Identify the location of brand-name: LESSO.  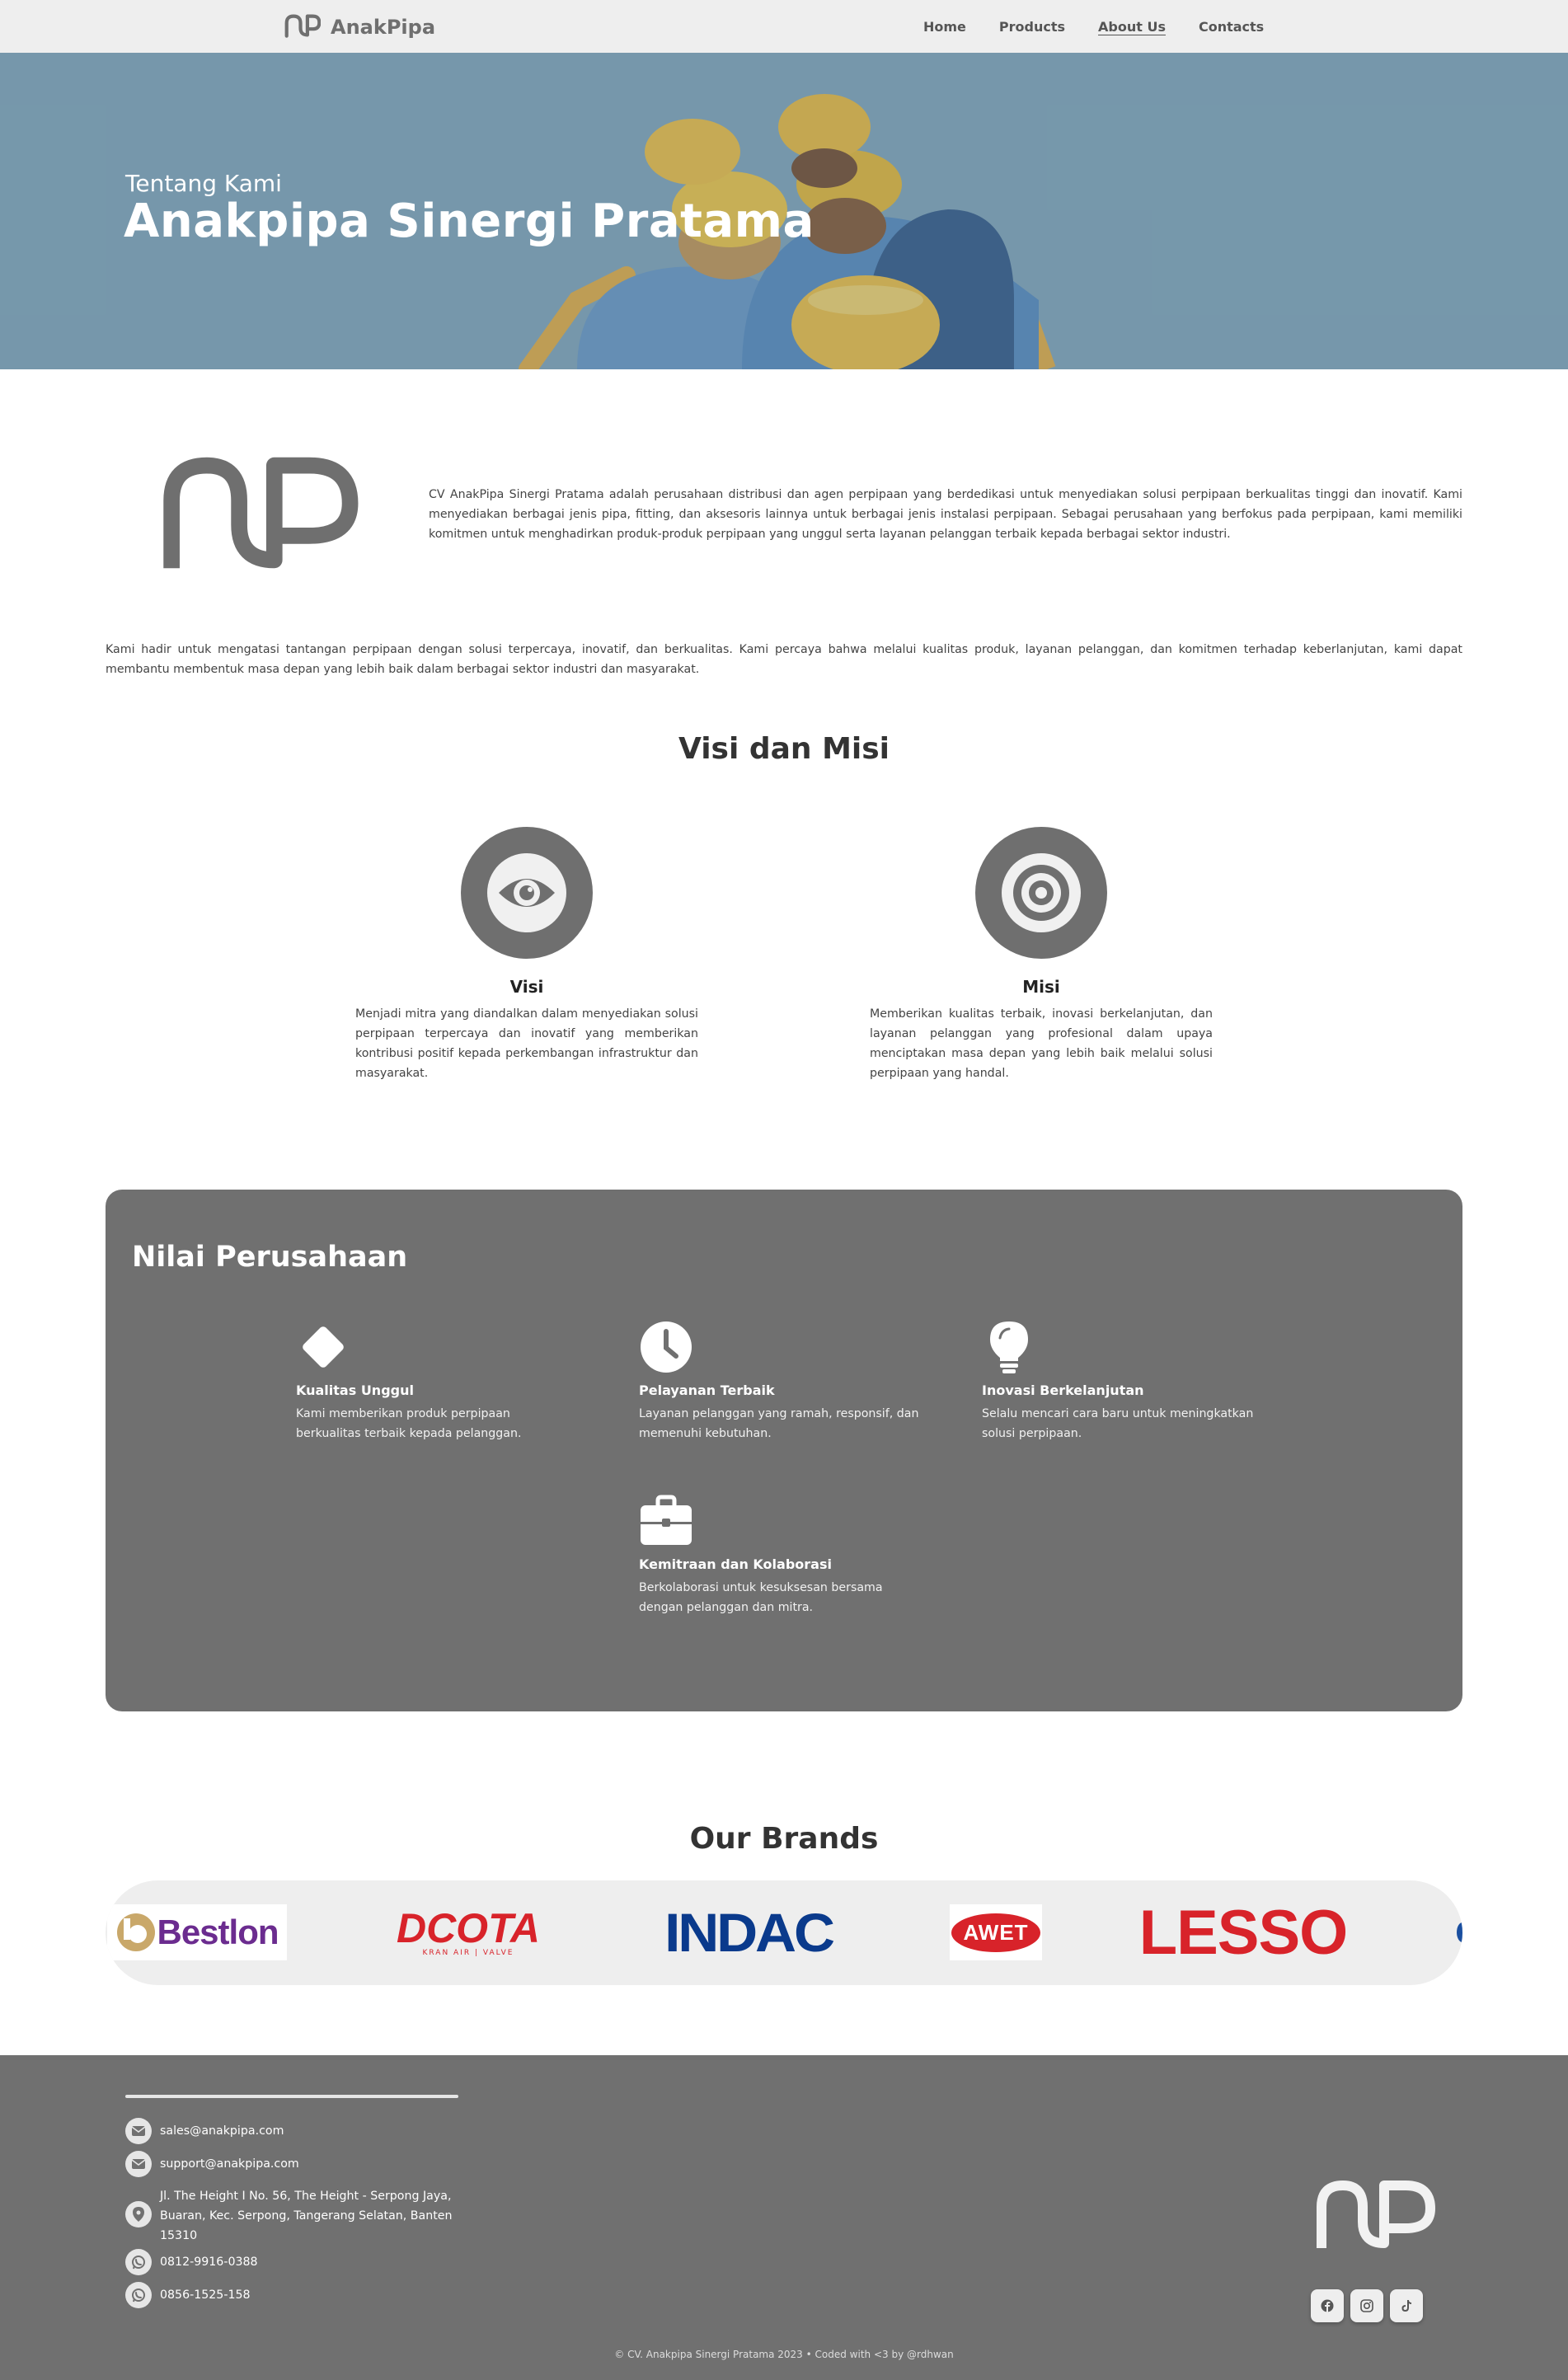
(1243, 1932).